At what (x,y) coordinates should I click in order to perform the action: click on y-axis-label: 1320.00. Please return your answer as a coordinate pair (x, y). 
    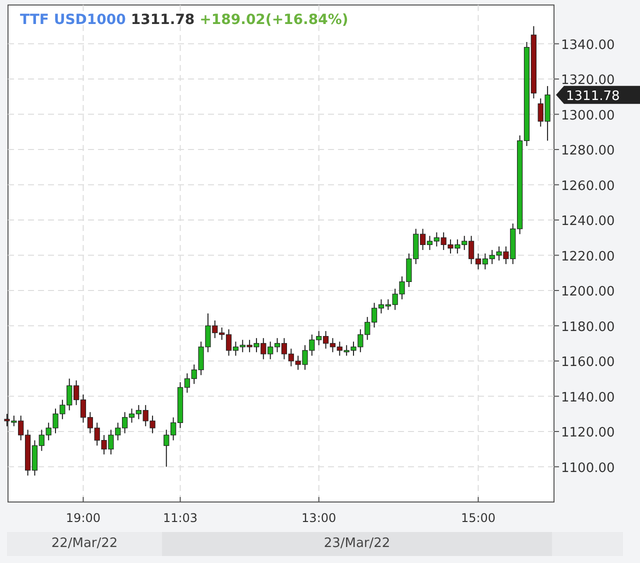
    Looking at the image, I should click on (588, 80).